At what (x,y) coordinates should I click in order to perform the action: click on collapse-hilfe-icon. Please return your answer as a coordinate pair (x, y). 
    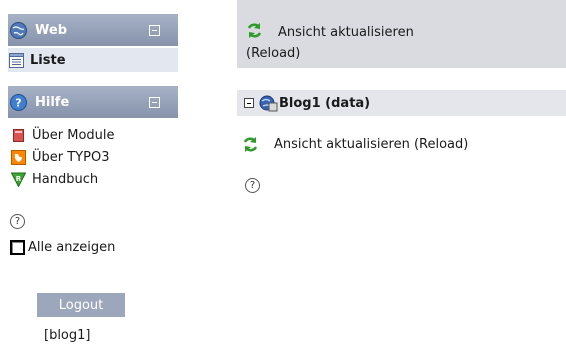
    Looking at the image, I should click on (154, 102).